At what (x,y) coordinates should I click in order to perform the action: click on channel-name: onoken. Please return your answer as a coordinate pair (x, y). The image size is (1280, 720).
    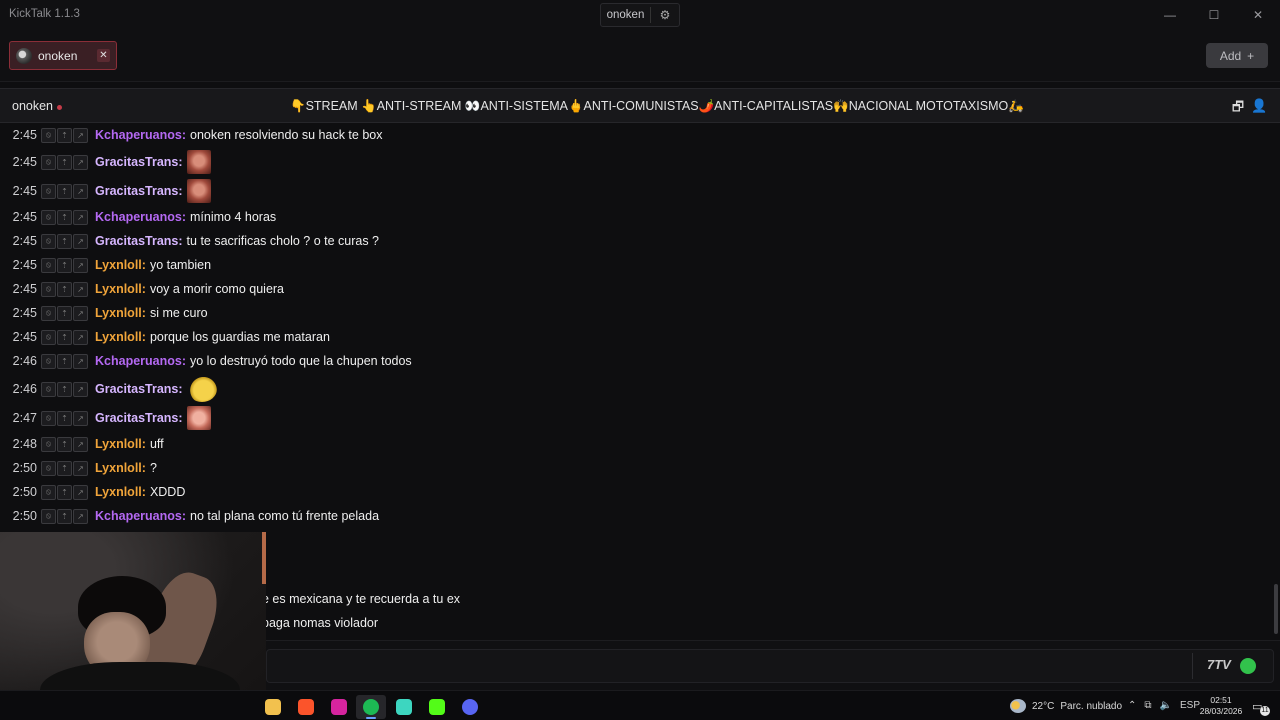
    Looking at the image, I should click on (32, 106).